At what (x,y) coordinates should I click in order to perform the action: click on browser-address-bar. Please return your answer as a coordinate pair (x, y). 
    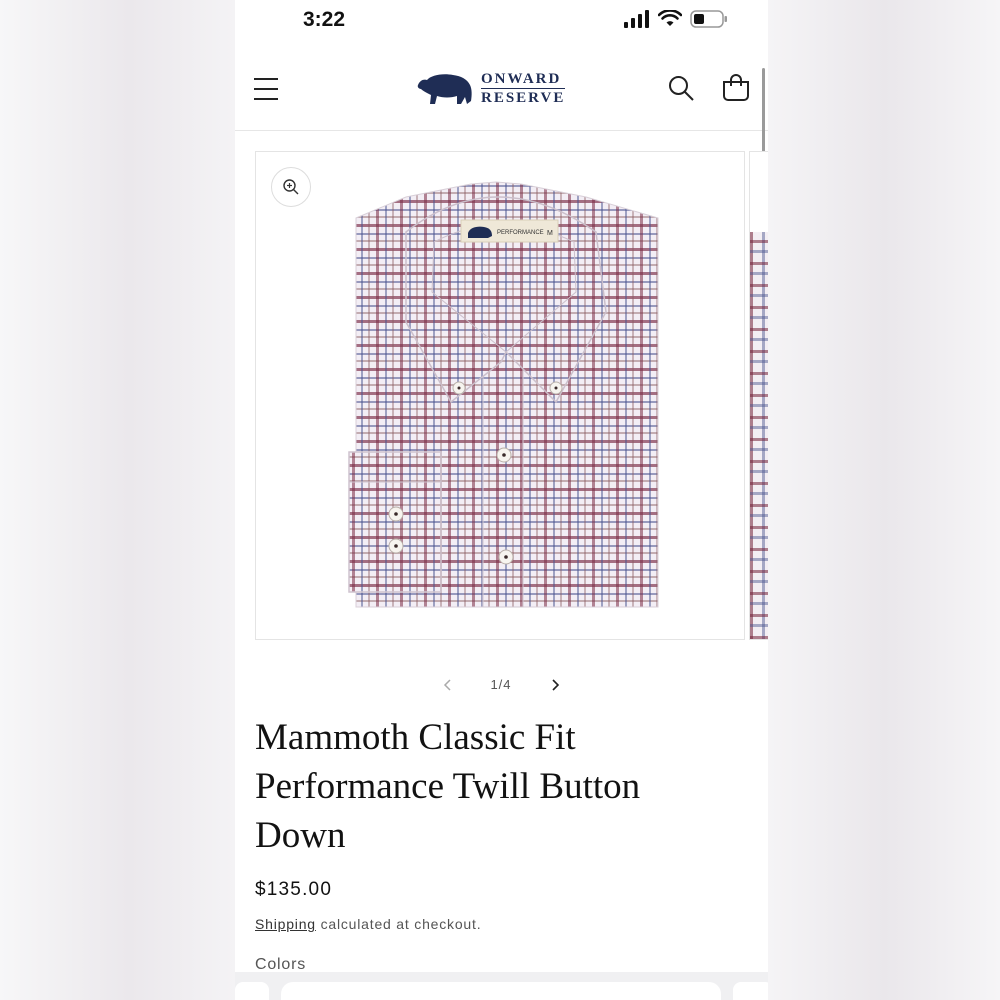
    Looking at the image, I should click on (501, 991).